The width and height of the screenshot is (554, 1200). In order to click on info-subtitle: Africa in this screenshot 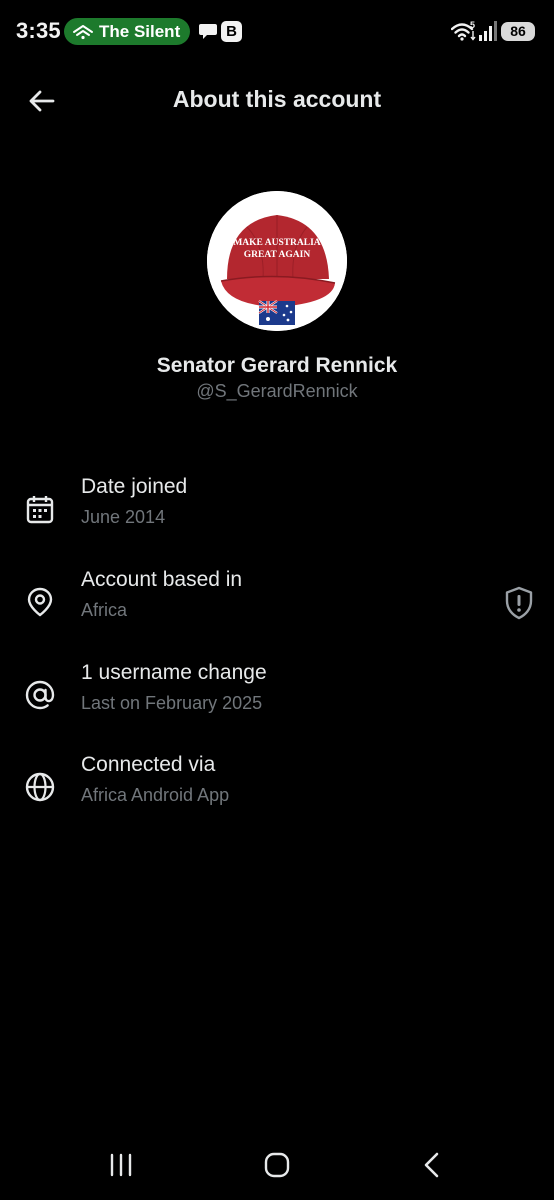, I will do `click(104, 610)`.